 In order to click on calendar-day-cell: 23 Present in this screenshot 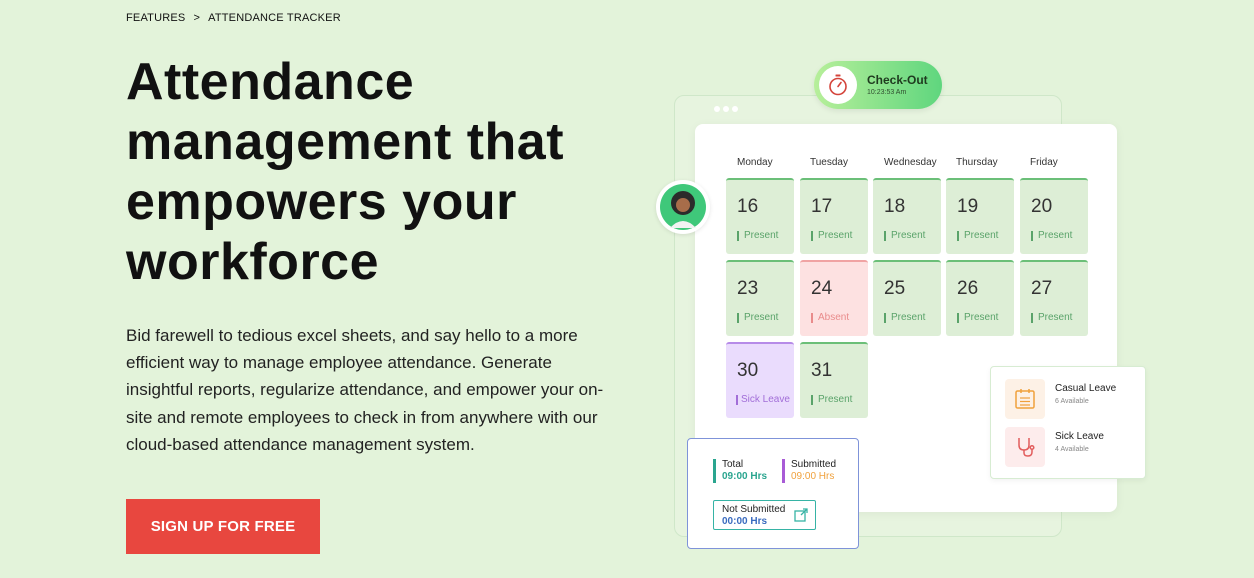, I will do `click(760, 298)`.